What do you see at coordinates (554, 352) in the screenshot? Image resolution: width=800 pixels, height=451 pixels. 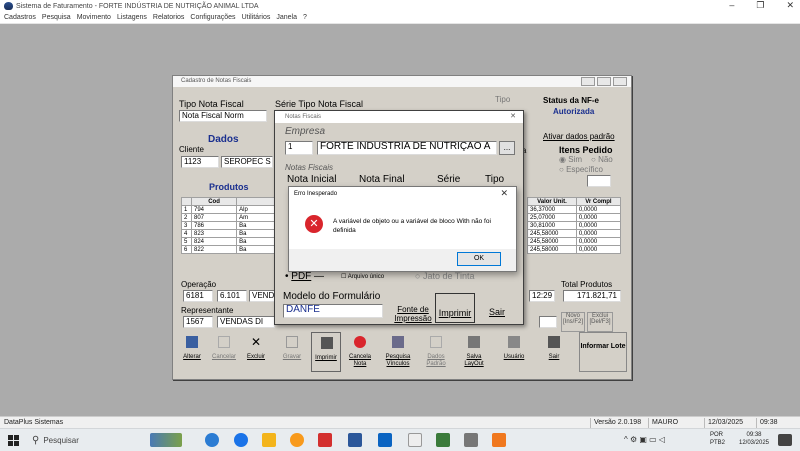 I see `toolbar-sair-button: Sair` at bounding box center [554, 352].